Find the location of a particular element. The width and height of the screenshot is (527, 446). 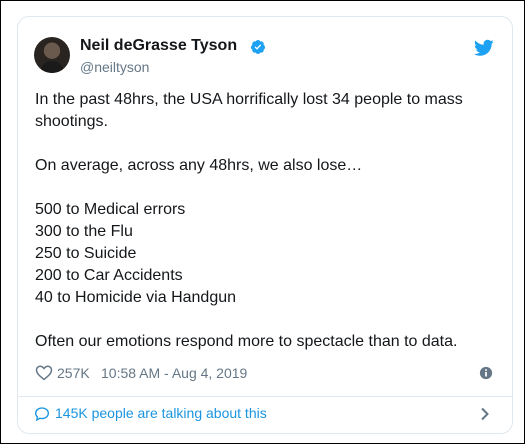

chevron-right-icon is located at coordinates (485, 414).